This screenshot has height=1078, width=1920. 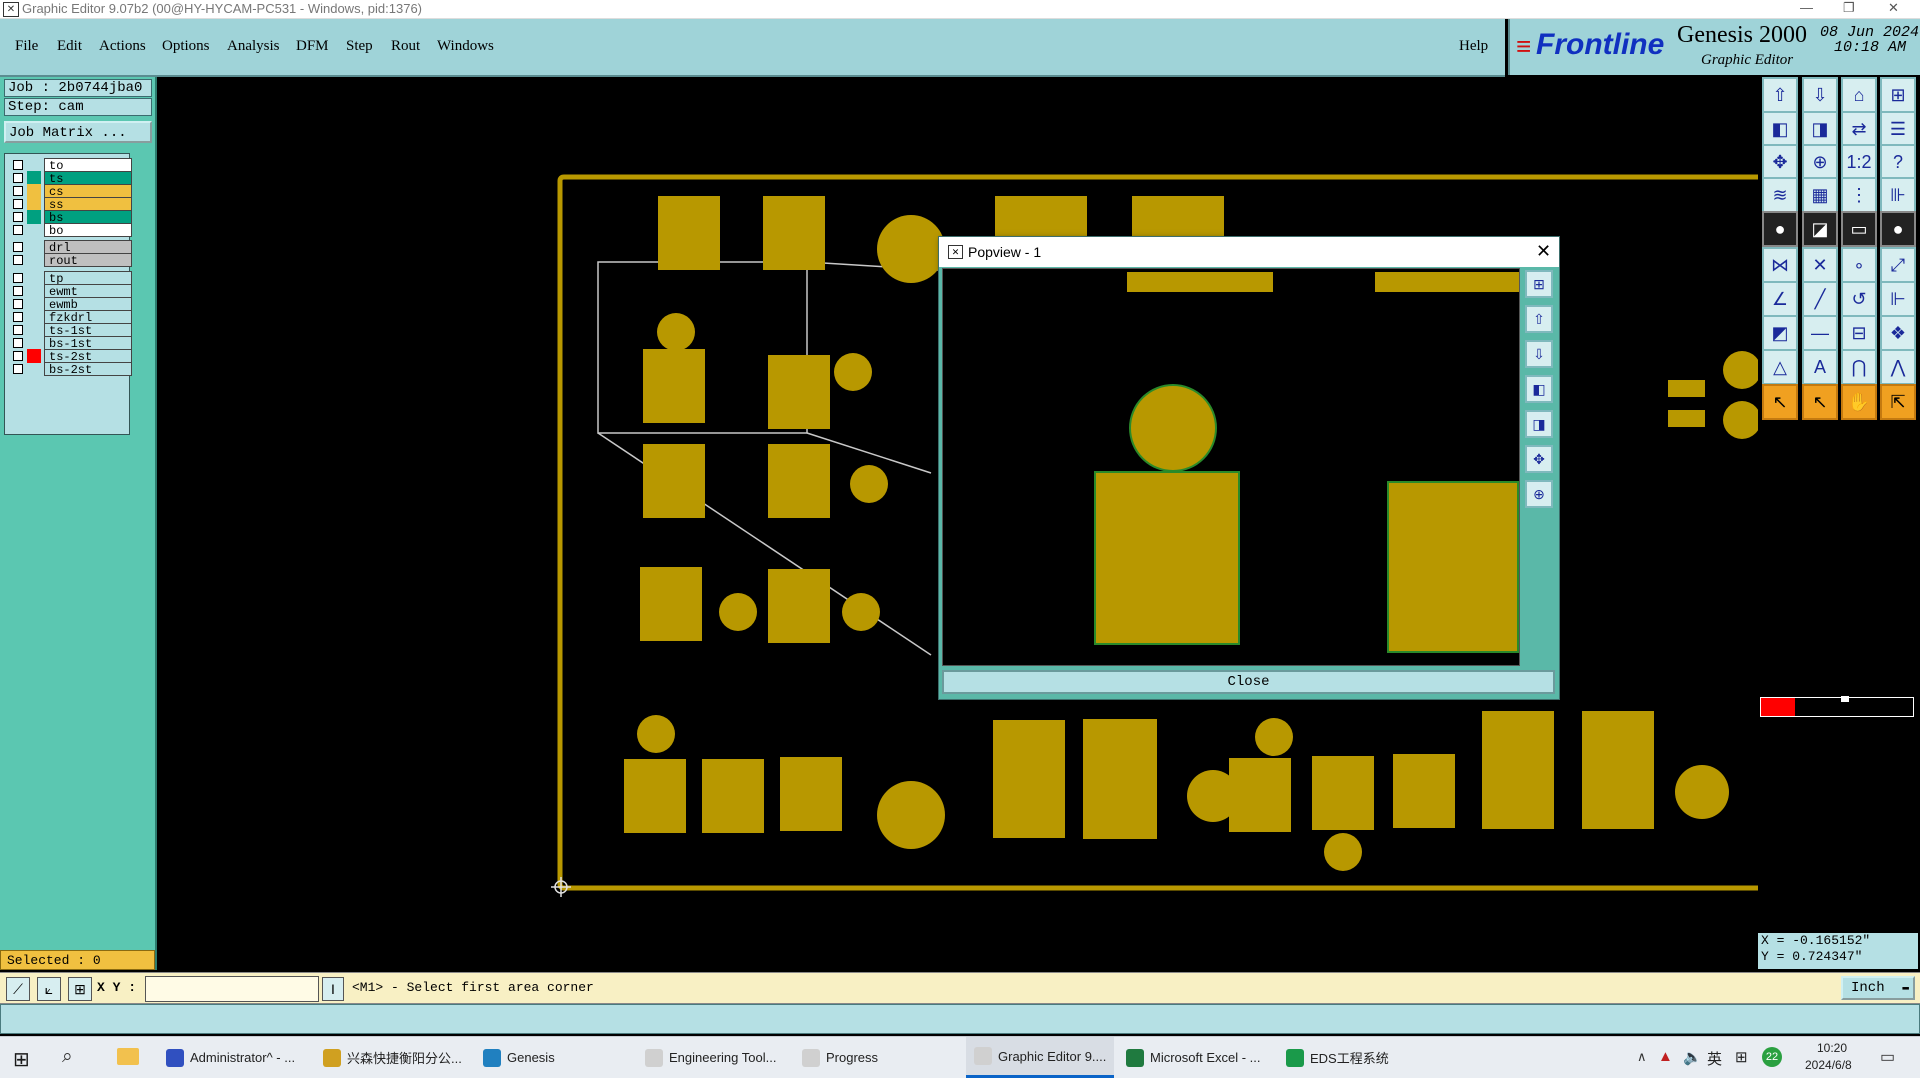 I want to click on layer-row-tp: tp, so click(x=70, y=278).